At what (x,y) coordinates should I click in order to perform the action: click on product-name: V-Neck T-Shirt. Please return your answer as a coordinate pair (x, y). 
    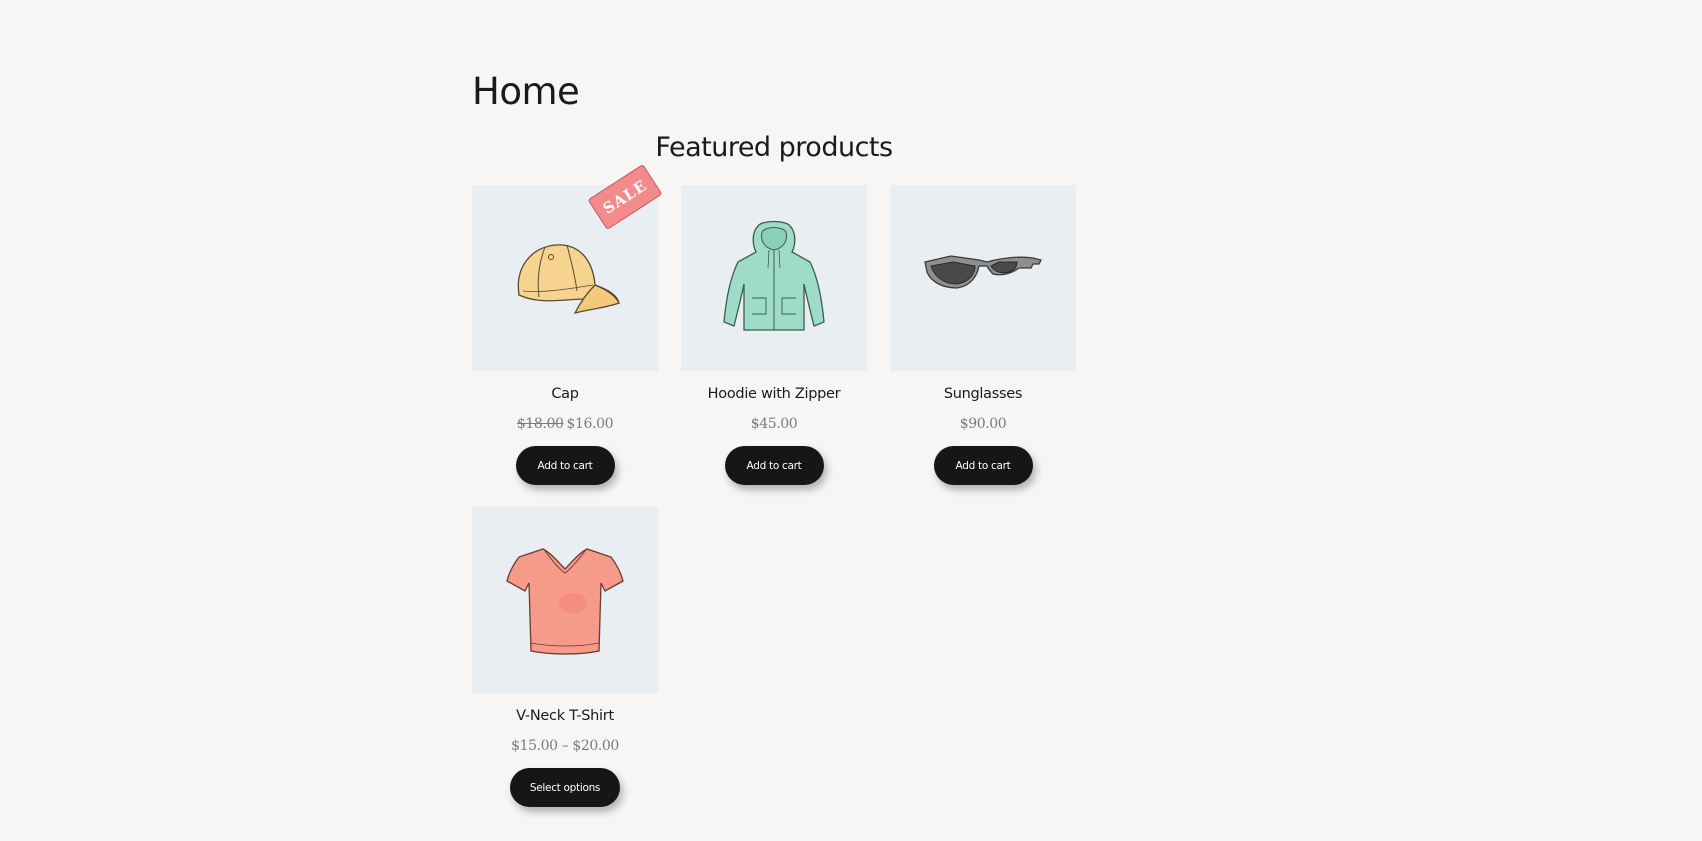
    Looking at the image, I should click on (565, 716).